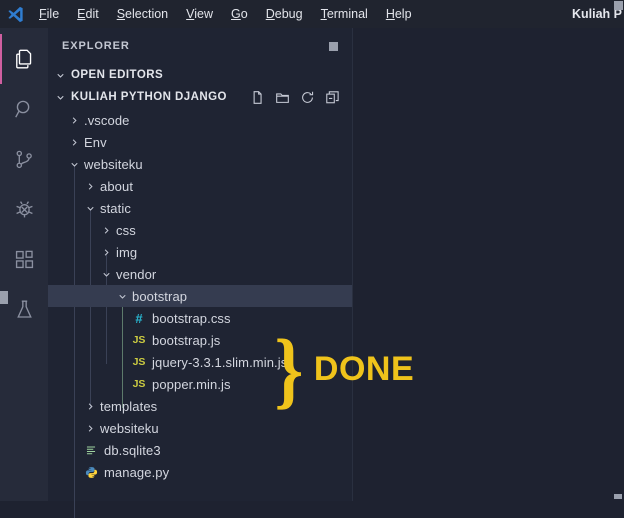 The height and width of the screenshot is (518, 624). Describe the element at coordinates (43, 14) in the screenshot. I see `menu-item-file-mnemonic: F` at that location.